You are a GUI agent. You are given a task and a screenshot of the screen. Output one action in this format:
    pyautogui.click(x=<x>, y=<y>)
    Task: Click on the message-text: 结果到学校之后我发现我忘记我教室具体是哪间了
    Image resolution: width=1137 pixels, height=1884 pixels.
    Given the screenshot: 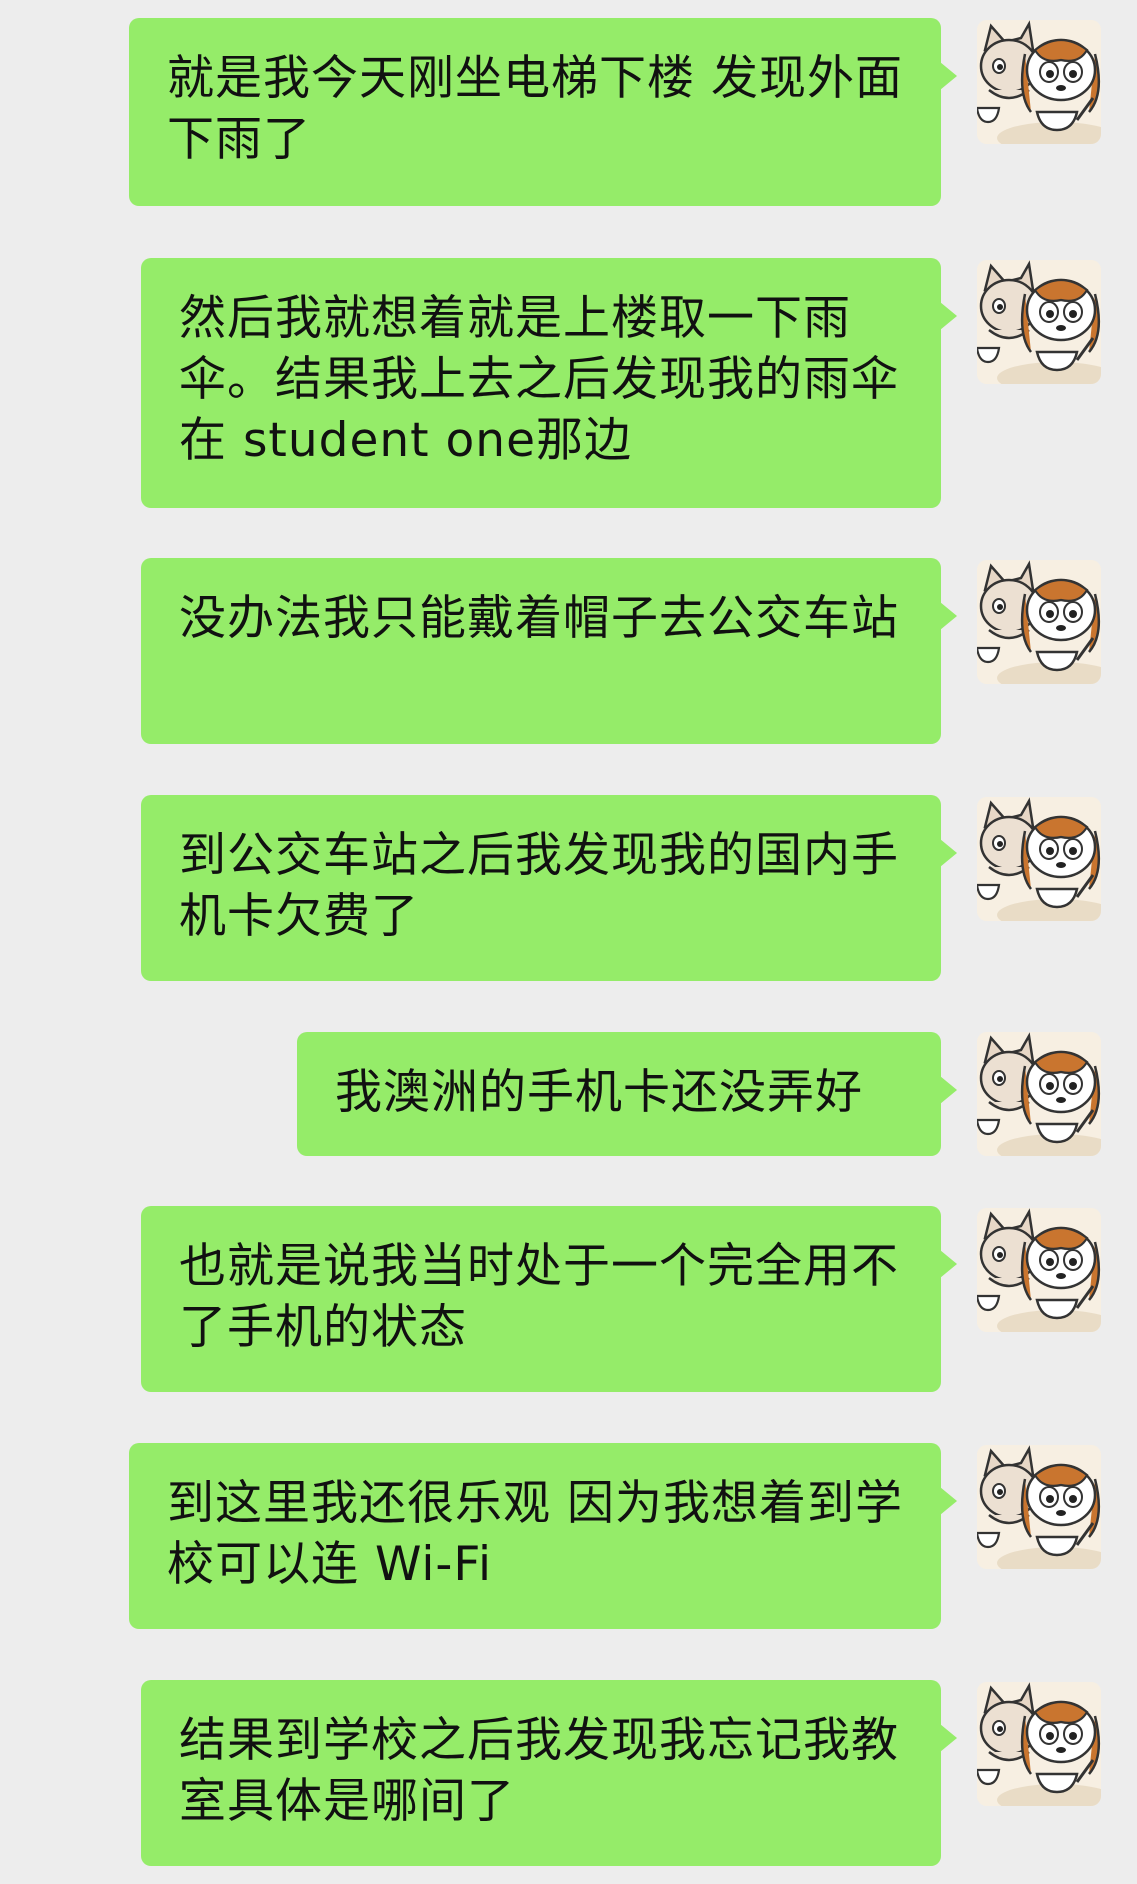 What is the action you would take?
    pyautogui.click(x=539, y=1771)
    